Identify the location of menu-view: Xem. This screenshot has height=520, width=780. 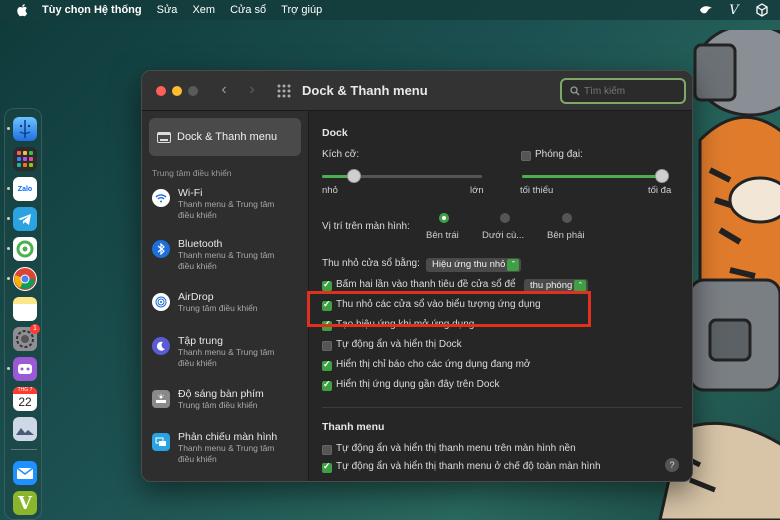
(203, 10).